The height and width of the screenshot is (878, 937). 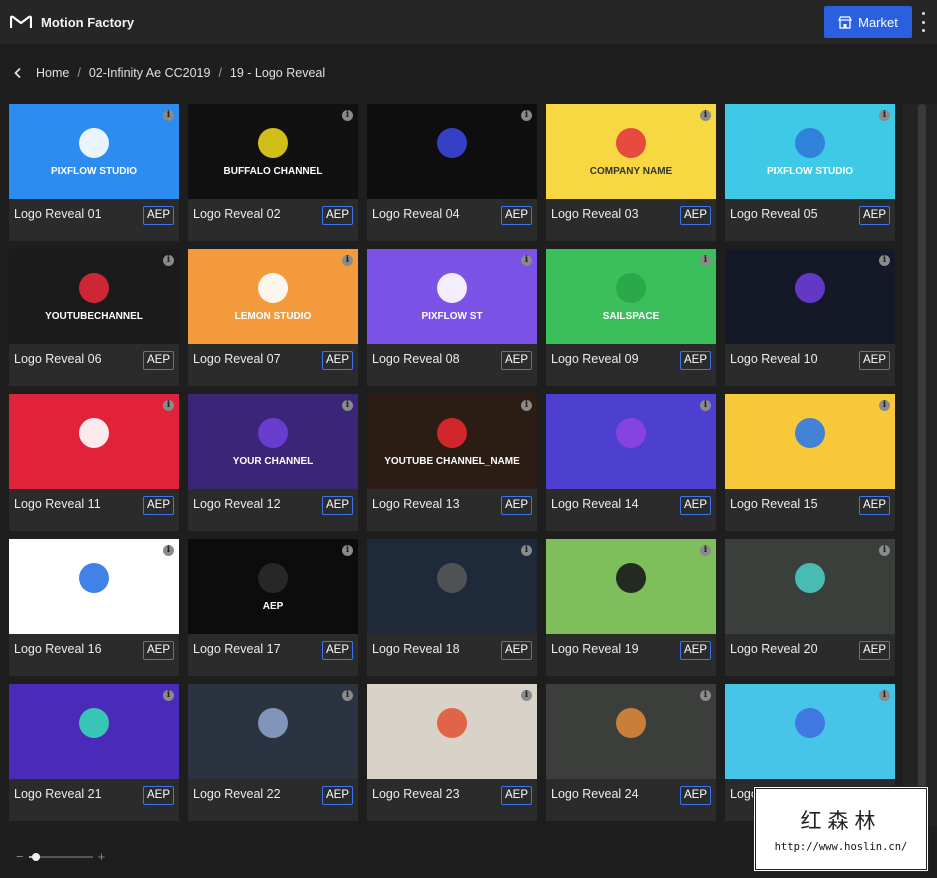 I want to click on template-title: Logo Reveal 16, so click(x=58, y=649).